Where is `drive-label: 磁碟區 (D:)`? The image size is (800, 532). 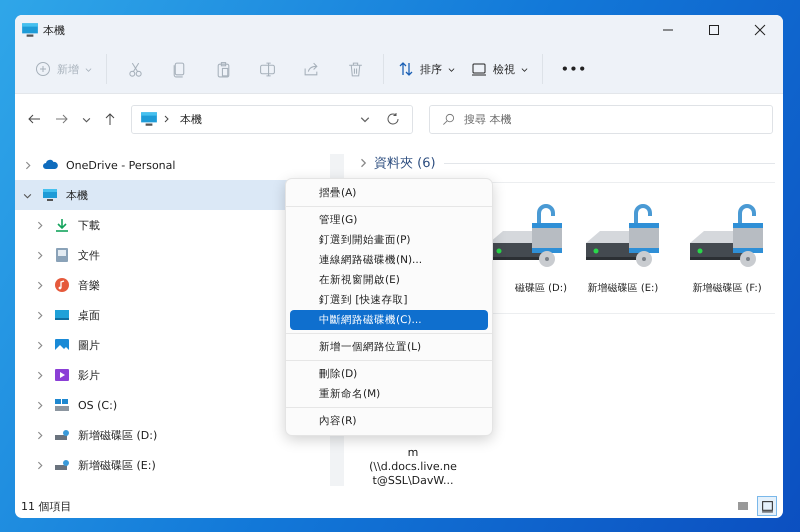
drive-label: 磁碟區 (D:) is located at coordinates (540, 288).